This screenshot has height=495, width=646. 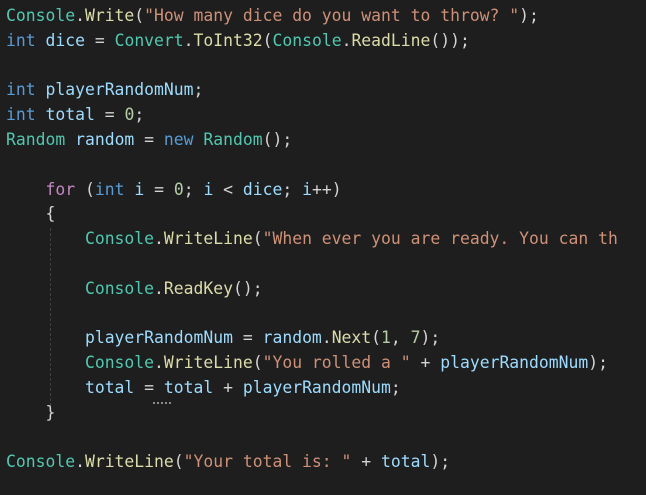 What do you see at coordinates (228, 189) in the screenshot?
I see `code-token: <` at bounding box center [228, 189].